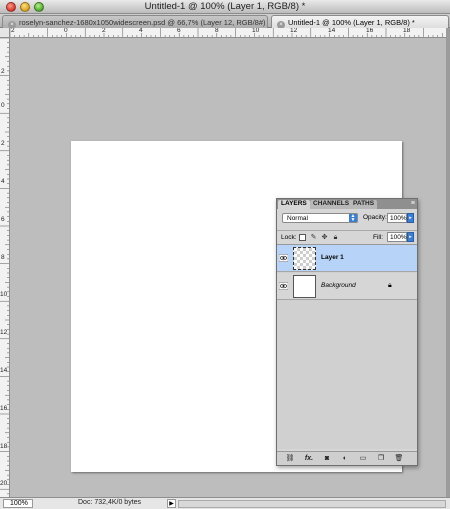 The width and height of the screenshot is (450, 509). What do you see at coordinates (290, 459) in the screenshot?
I see `link-icon: ⛓` at bounding box center [290, 459].